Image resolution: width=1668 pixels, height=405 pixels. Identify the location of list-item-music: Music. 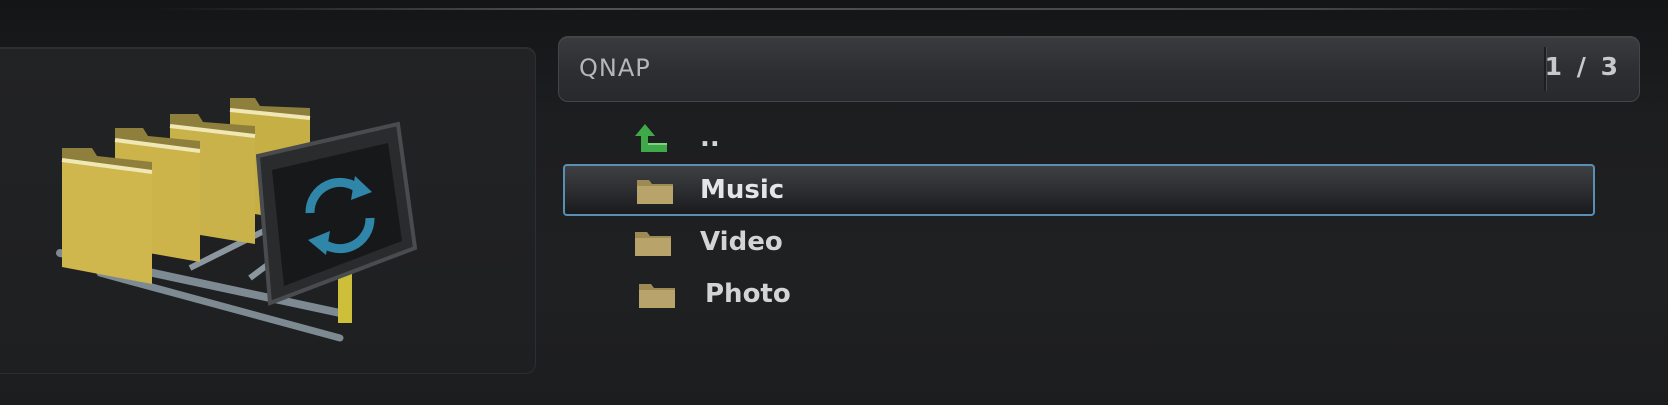
(1079, 190).